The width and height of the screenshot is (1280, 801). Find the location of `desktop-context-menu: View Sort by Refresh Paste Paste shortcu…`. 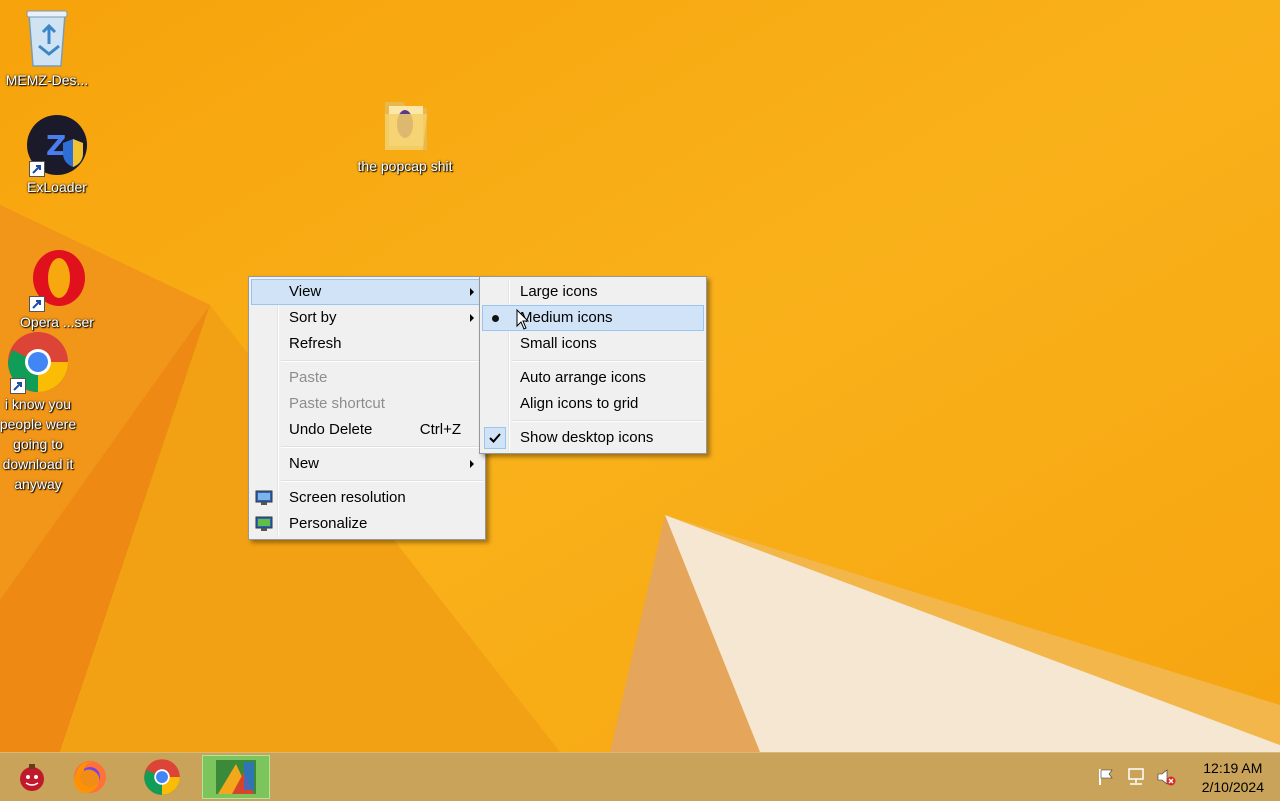

desktop-context-menu: View Sort by Refresh Paste Paste shortcu… is located at coordinates (367, 408).